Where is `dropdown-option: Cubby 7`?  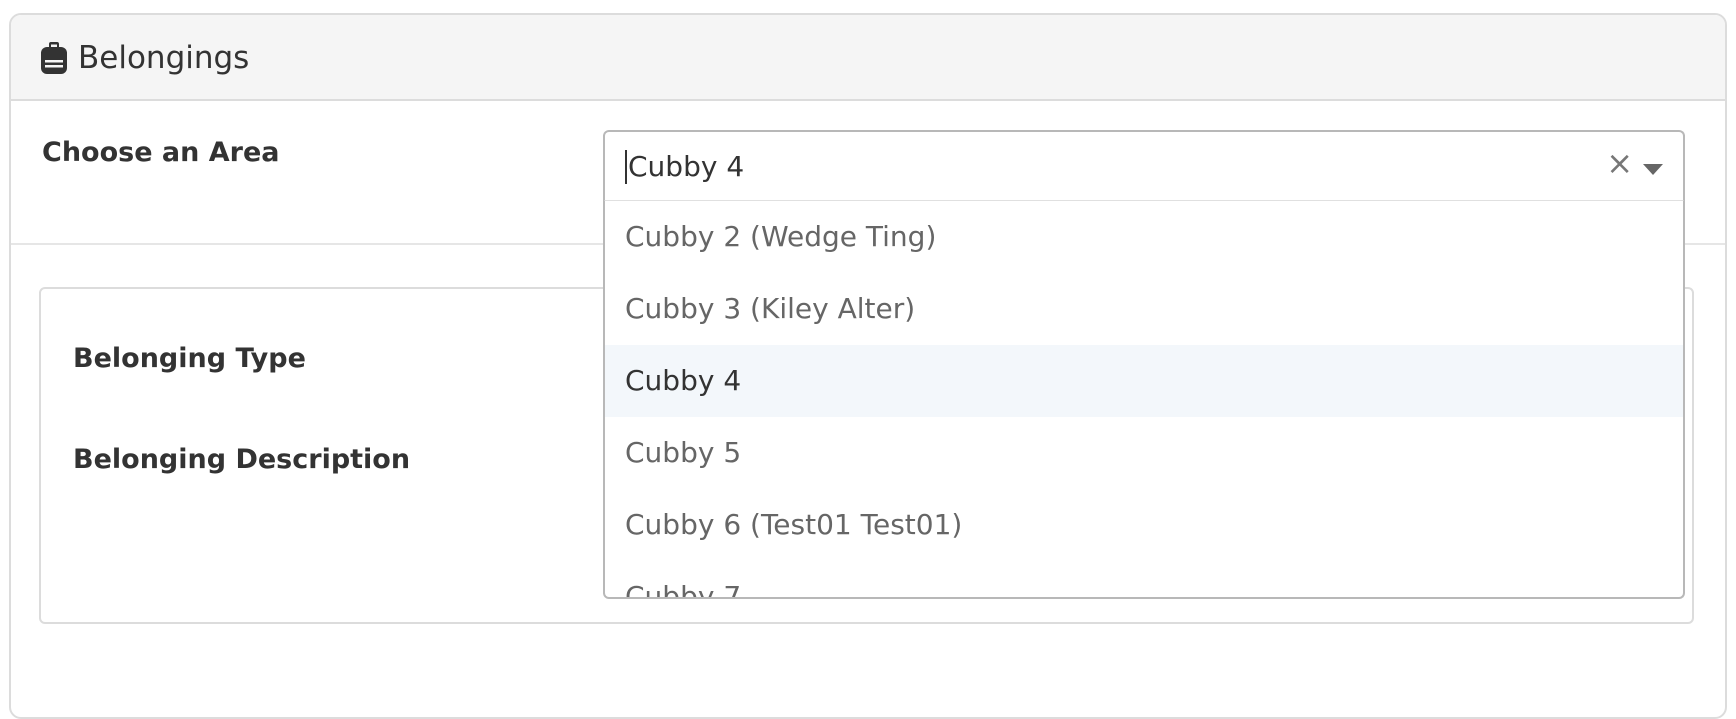
dropdown-option: Cubby 7 is located at coordinates (1144, 579).